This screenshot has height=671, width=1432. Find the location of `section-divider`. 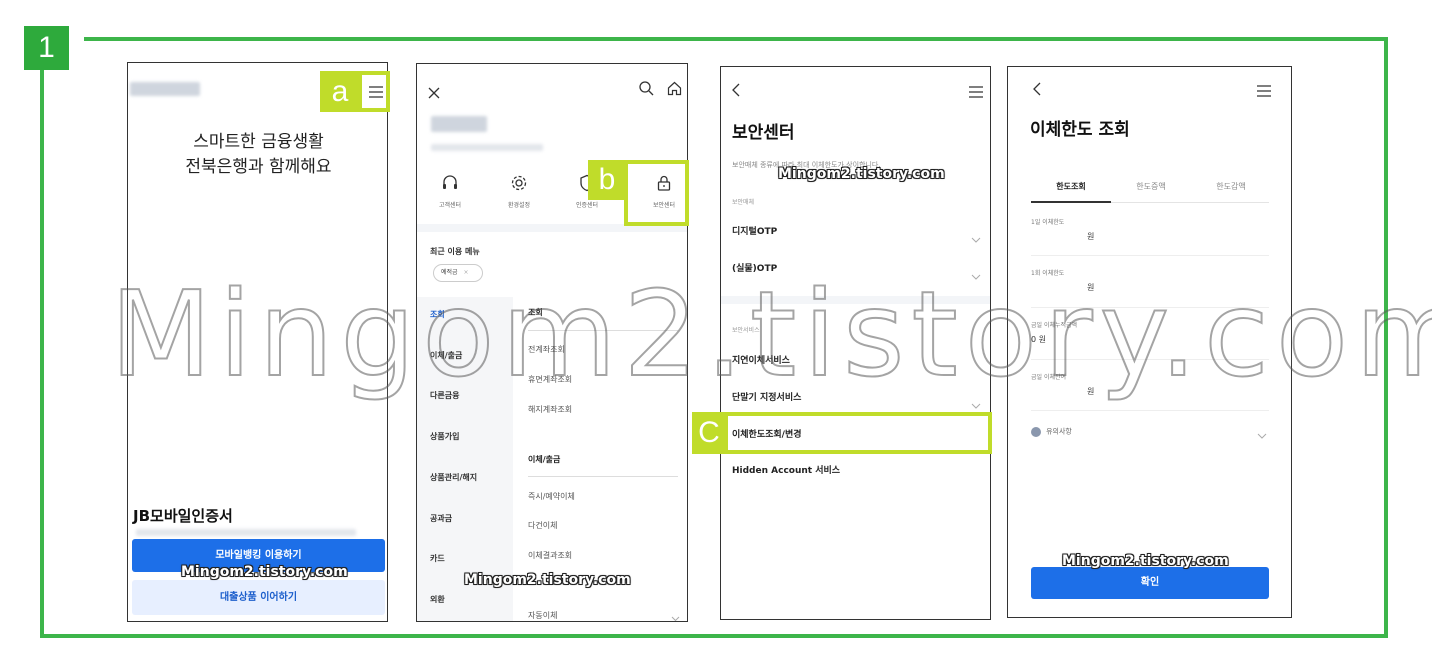

section-divider is located at coordinates (855, 300).